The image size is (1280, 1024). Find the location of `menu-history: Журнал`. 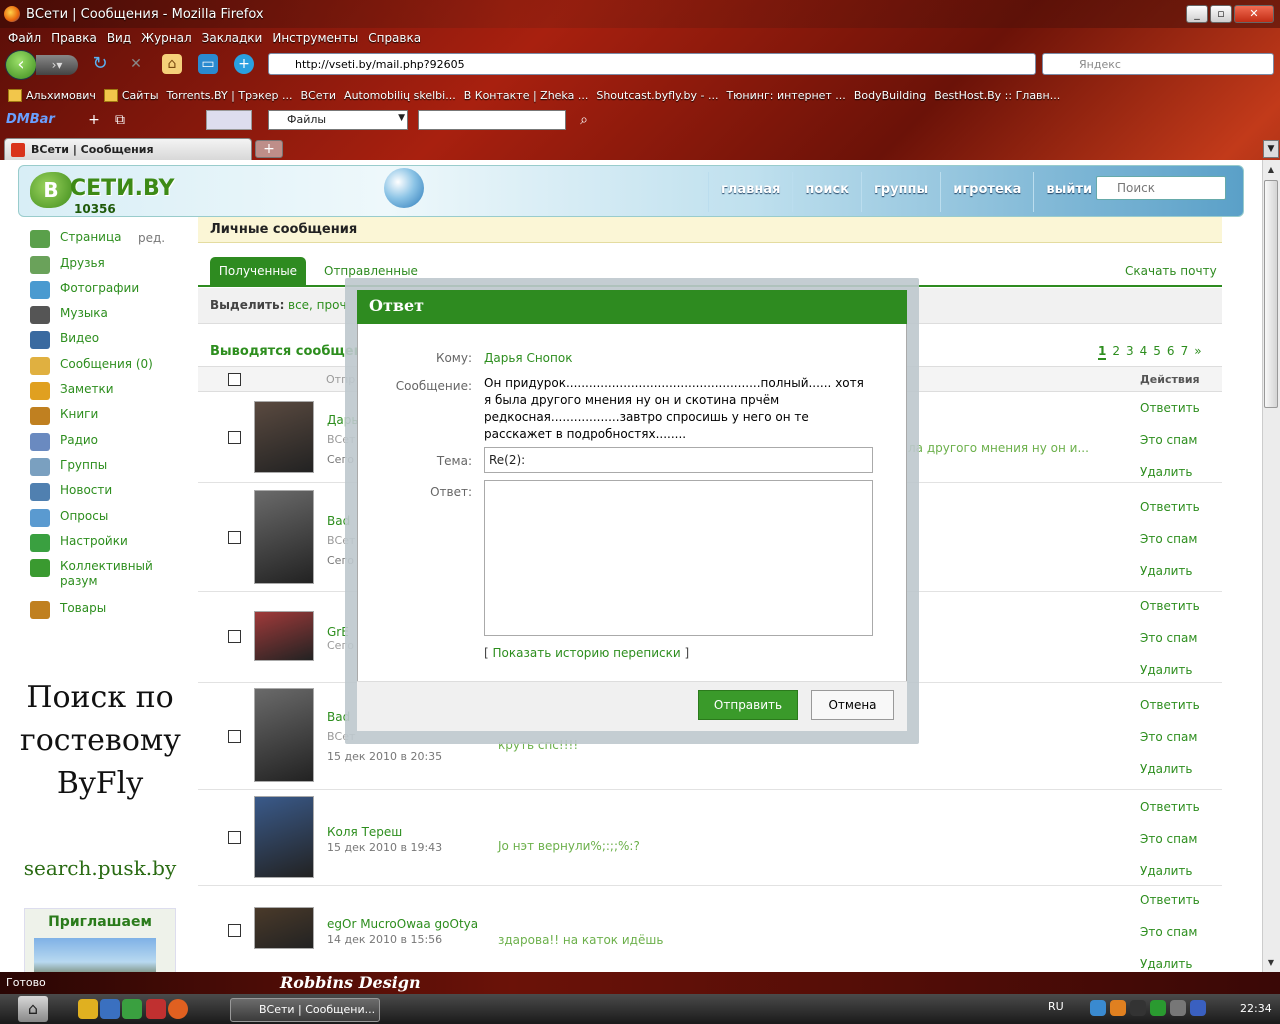

menu-history: Журнал is located at coordinates (166, 38).